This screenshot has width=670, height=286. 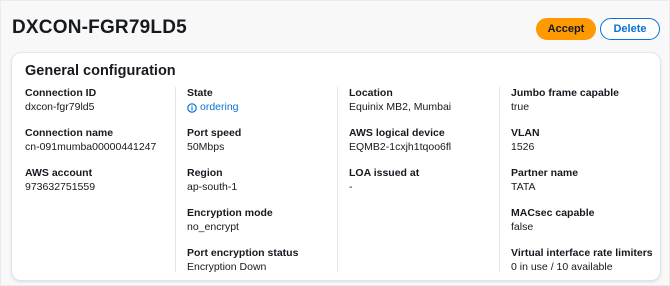 I want to click on field-label: Port speed, so click(x=214, y=133).